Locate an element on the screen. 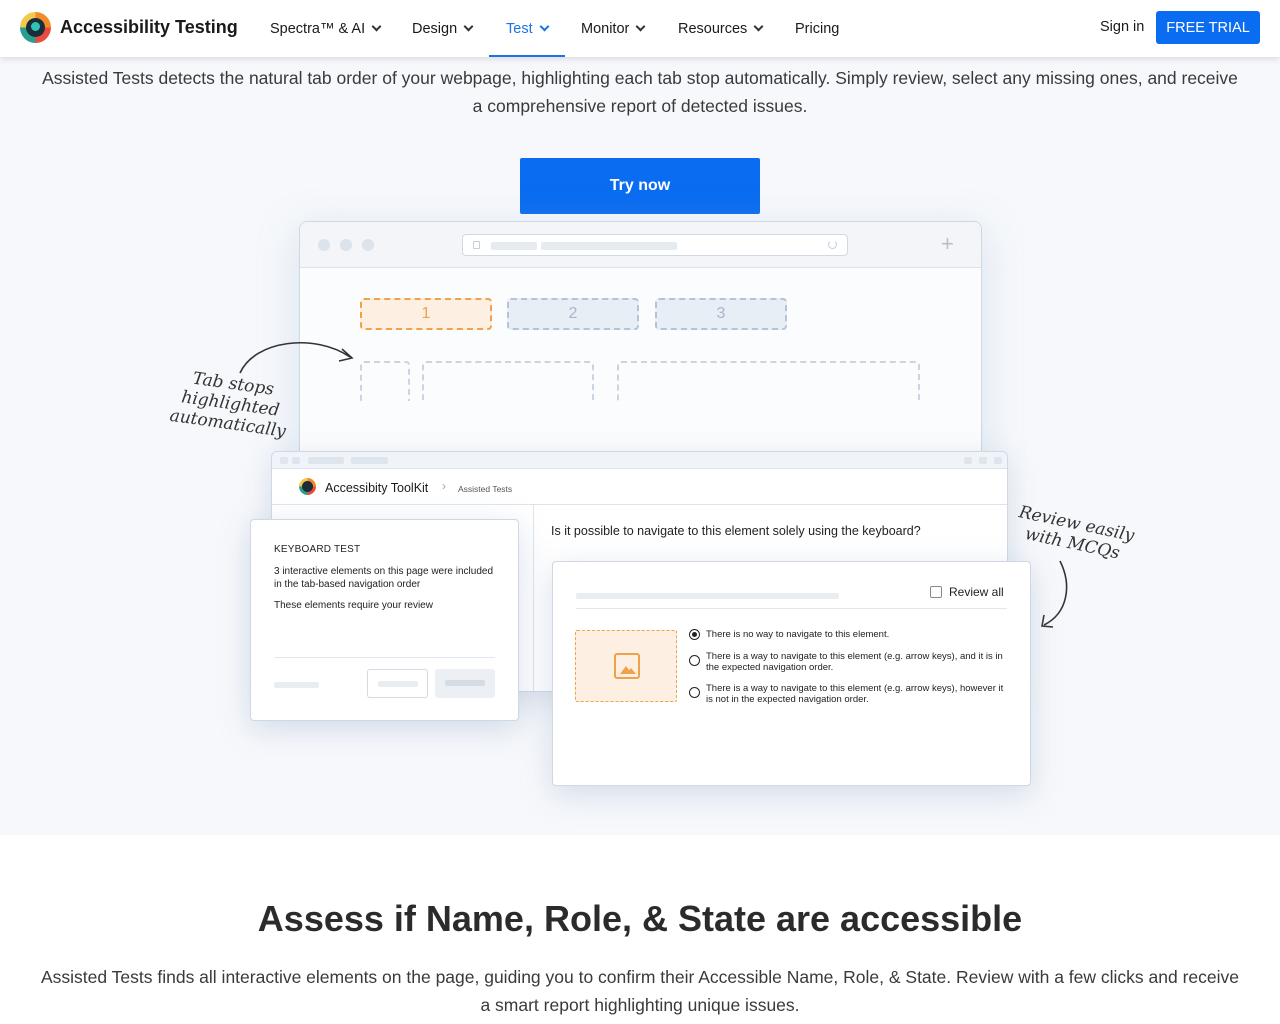 This screenshot has height=1024, width=1280. highlighted-element-box is located at coordinates (626, 666).